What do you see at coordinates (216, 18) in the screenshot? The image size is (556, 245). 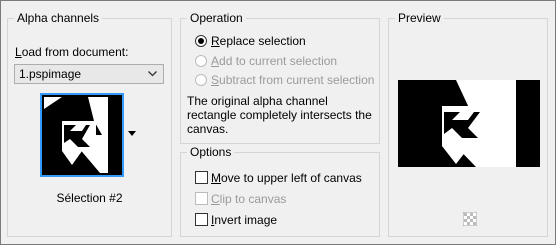 I see `operation-title: Operation` at bounding box center [216, 18].